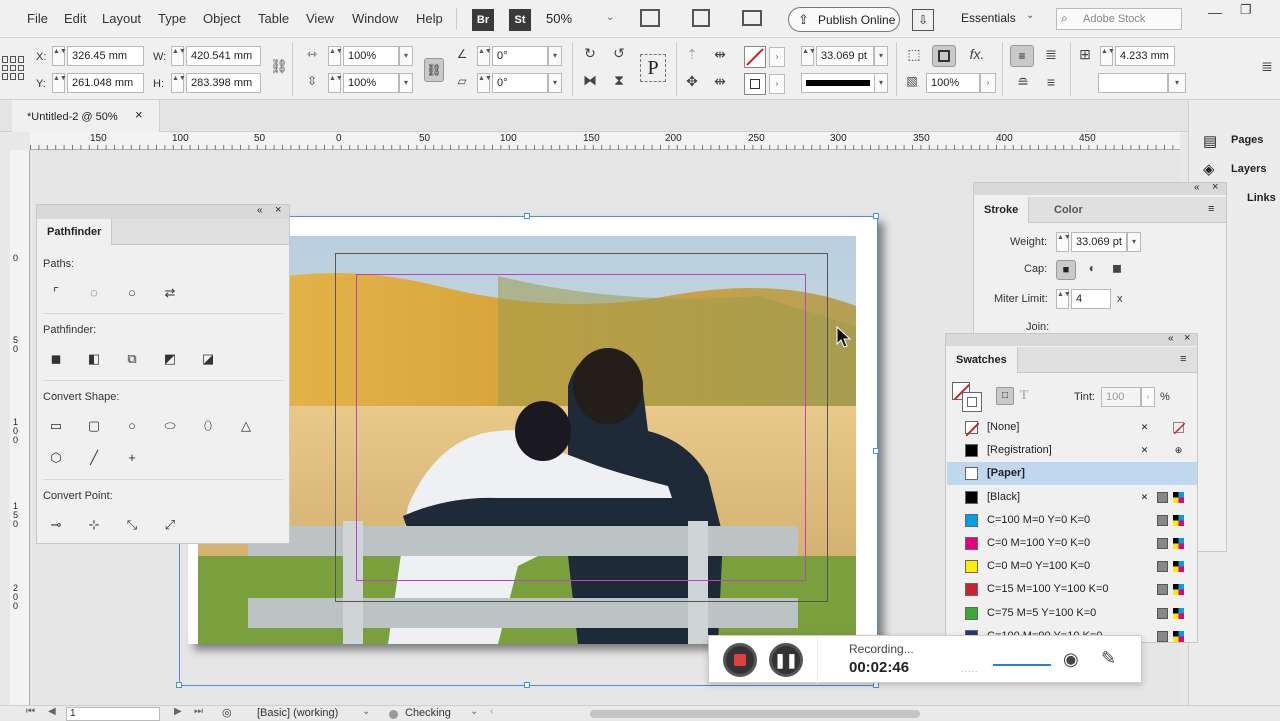 This screenshot has width=1280, height=721. Describe the element at coordinates (1072, 497) in the screenshot. I see `swatch-row: [Black] ✕` at that location.